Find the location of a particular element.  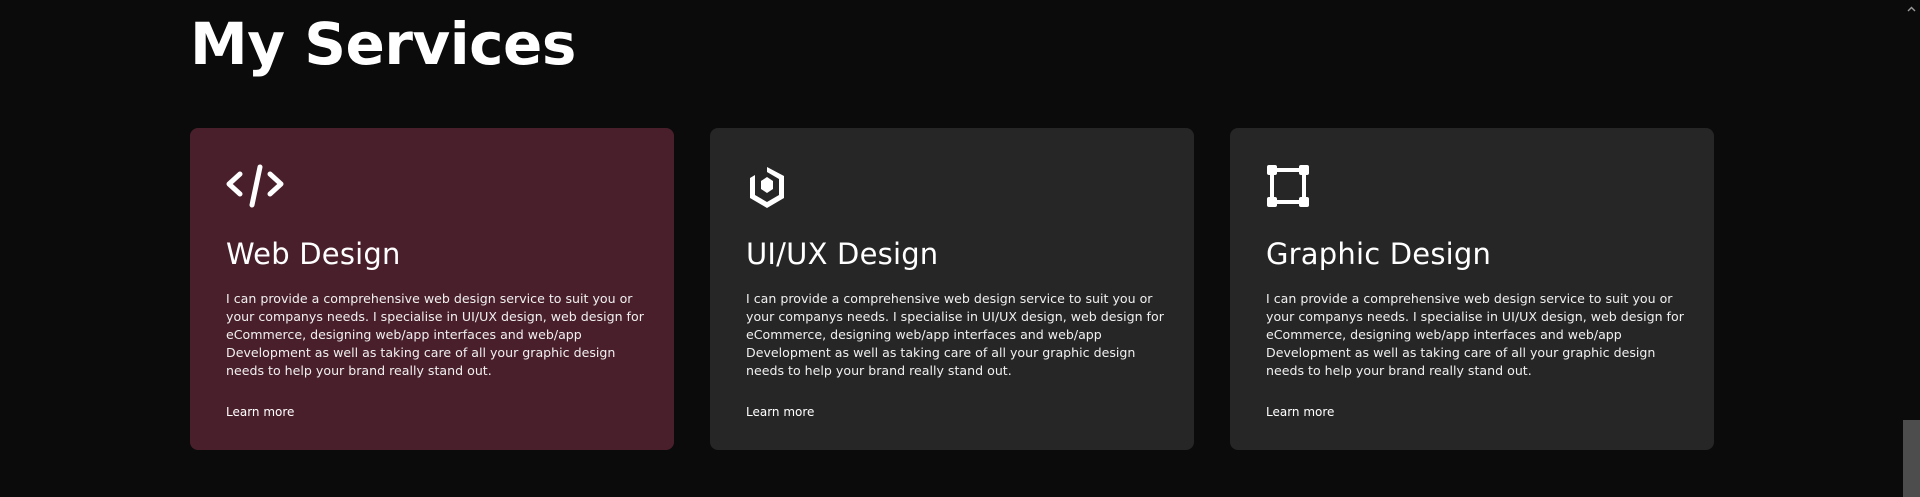

section-title: My Services is located at coordinates (383, 44).